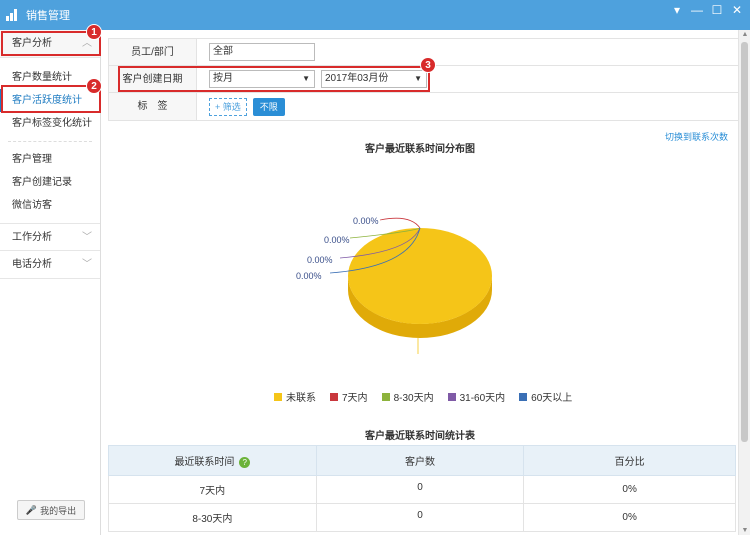 This screenshot has height=535, width=750. Describe the element at coordinates (50, 205) in the screenshot. I see `sidebar-item-wechat-visitor: 微信访客` at that location.